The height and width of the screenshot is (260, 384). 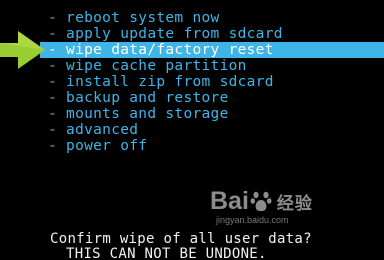 What do you see at coordinates (216, 130) in the screenshot?
I see `menu-item-advanced: - advanced` at bounding box center [216, 130].